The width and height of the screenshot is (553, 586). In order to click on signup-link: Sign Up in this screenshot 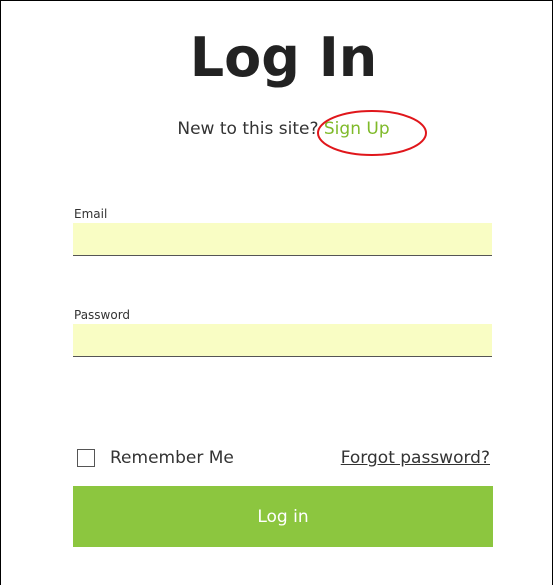, I will do `click(371, 133)`.